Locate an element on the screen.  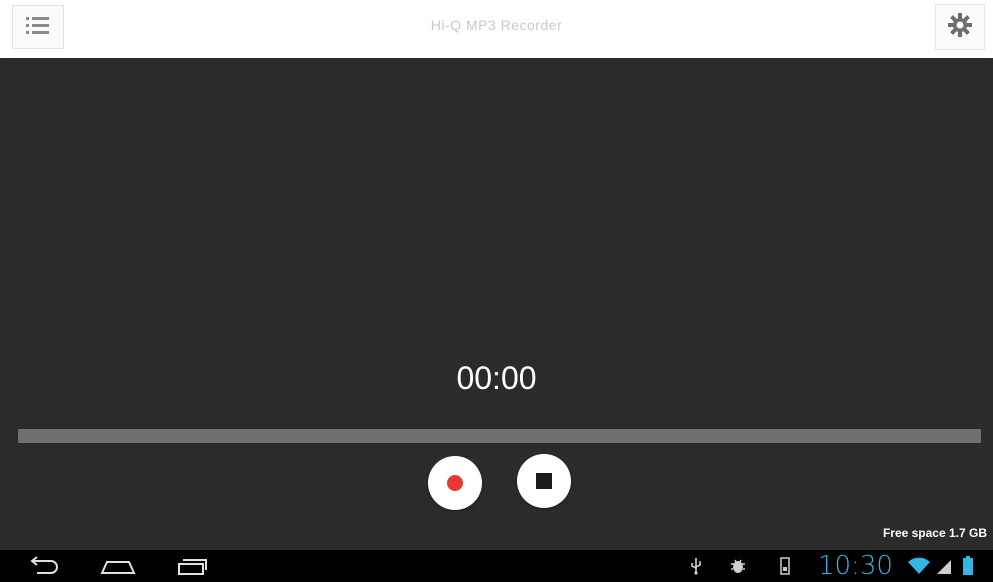
home-icon is located at coordinates (118, 566).